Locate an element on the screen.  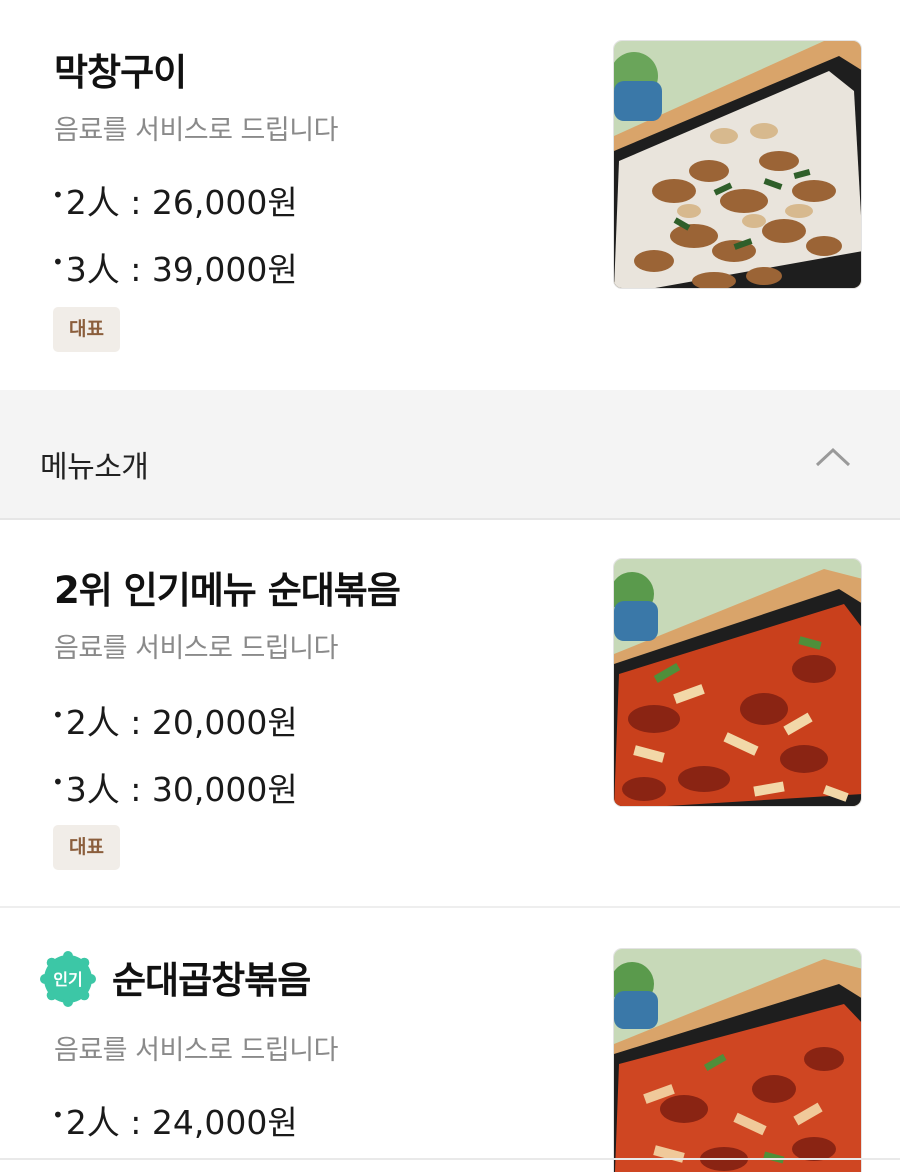
menu-item-price: •3人 : 39,000원 is located at coordinates (175, 267).